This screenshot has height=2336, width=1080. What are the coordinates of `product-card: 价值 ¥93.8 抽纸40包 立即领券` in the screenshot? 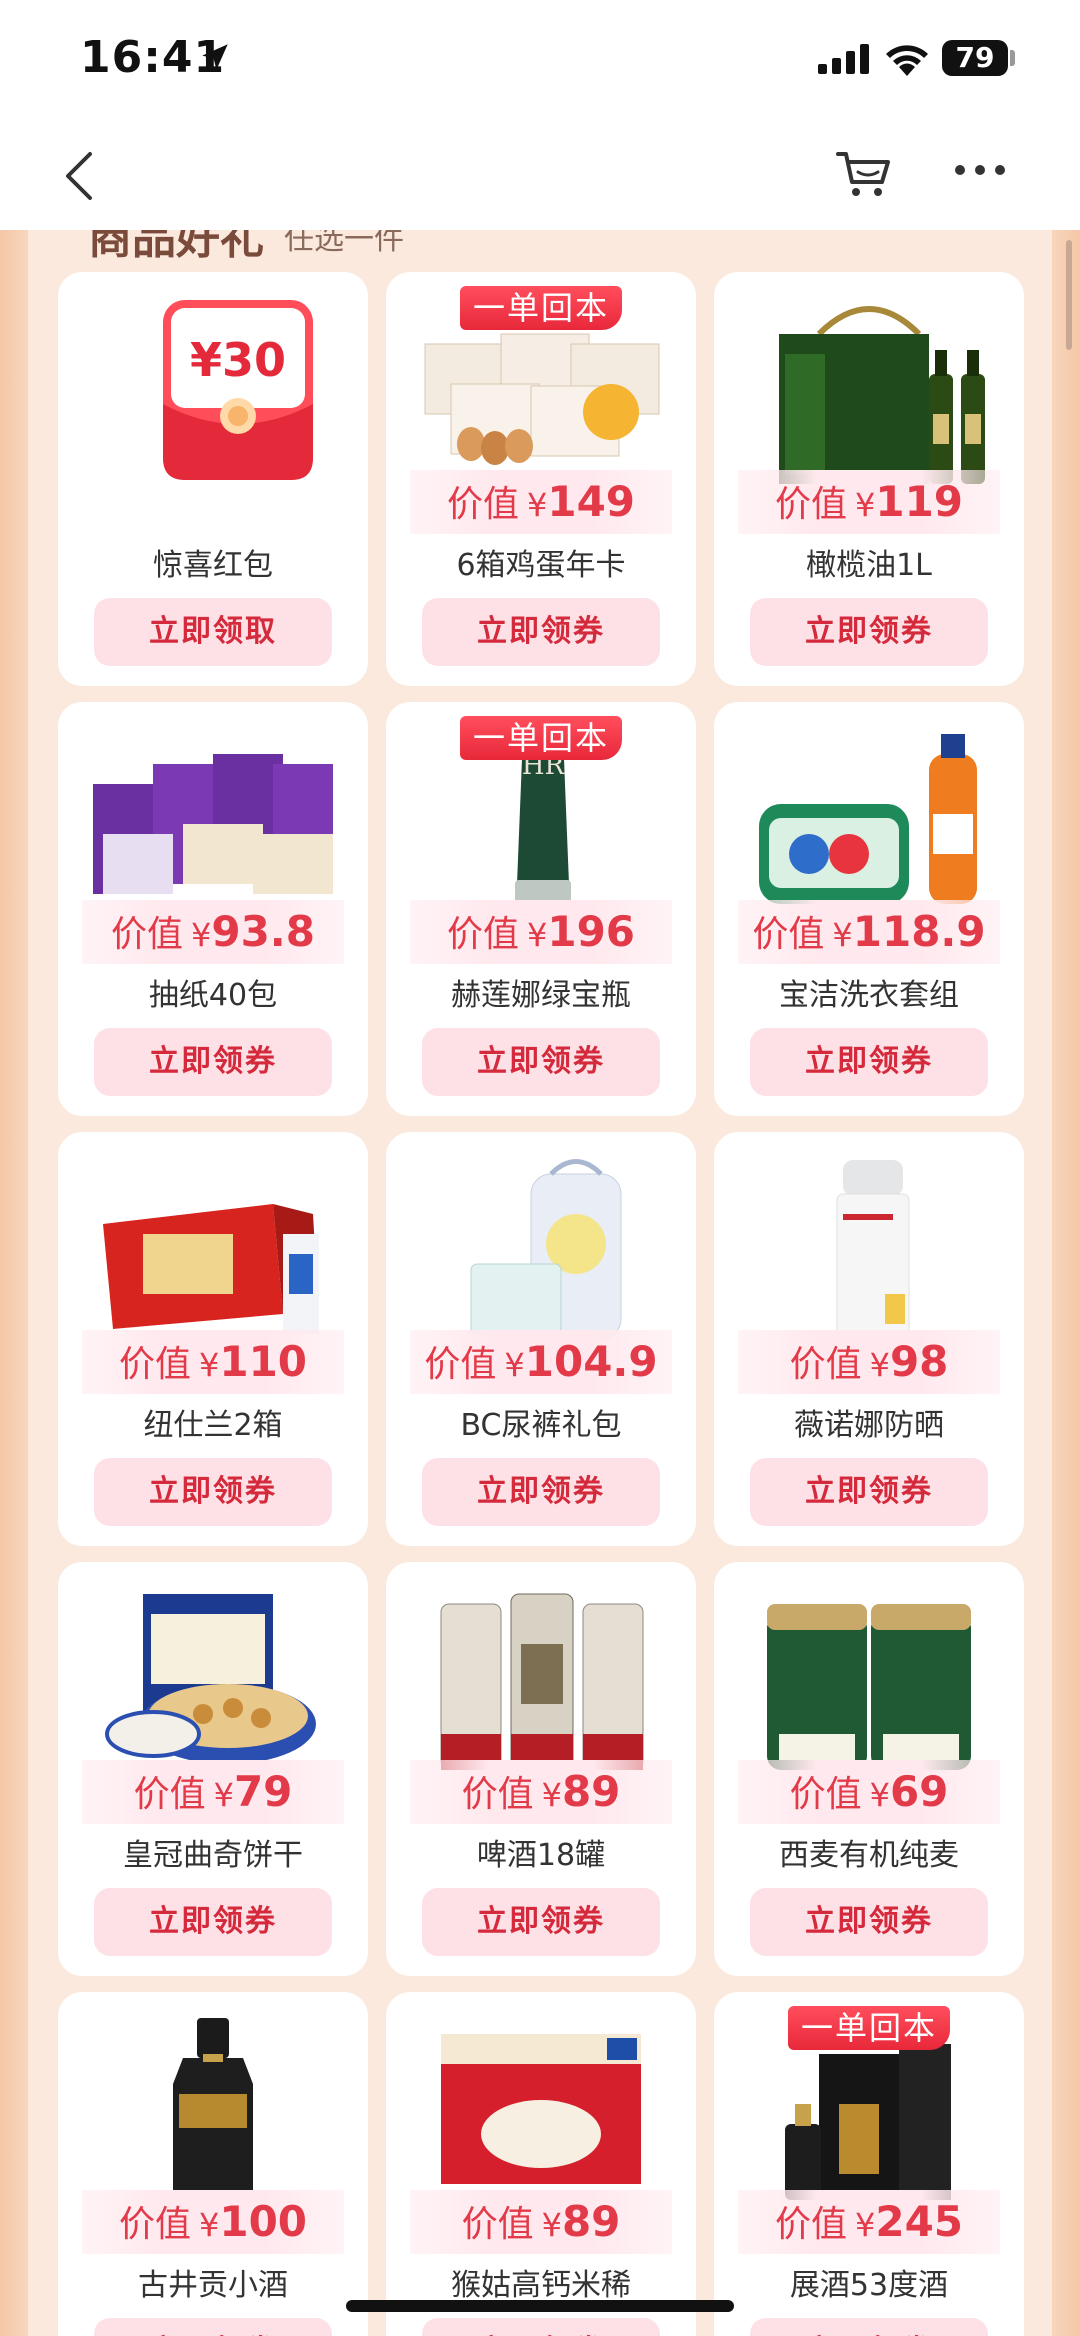 It's located at (213, 909).